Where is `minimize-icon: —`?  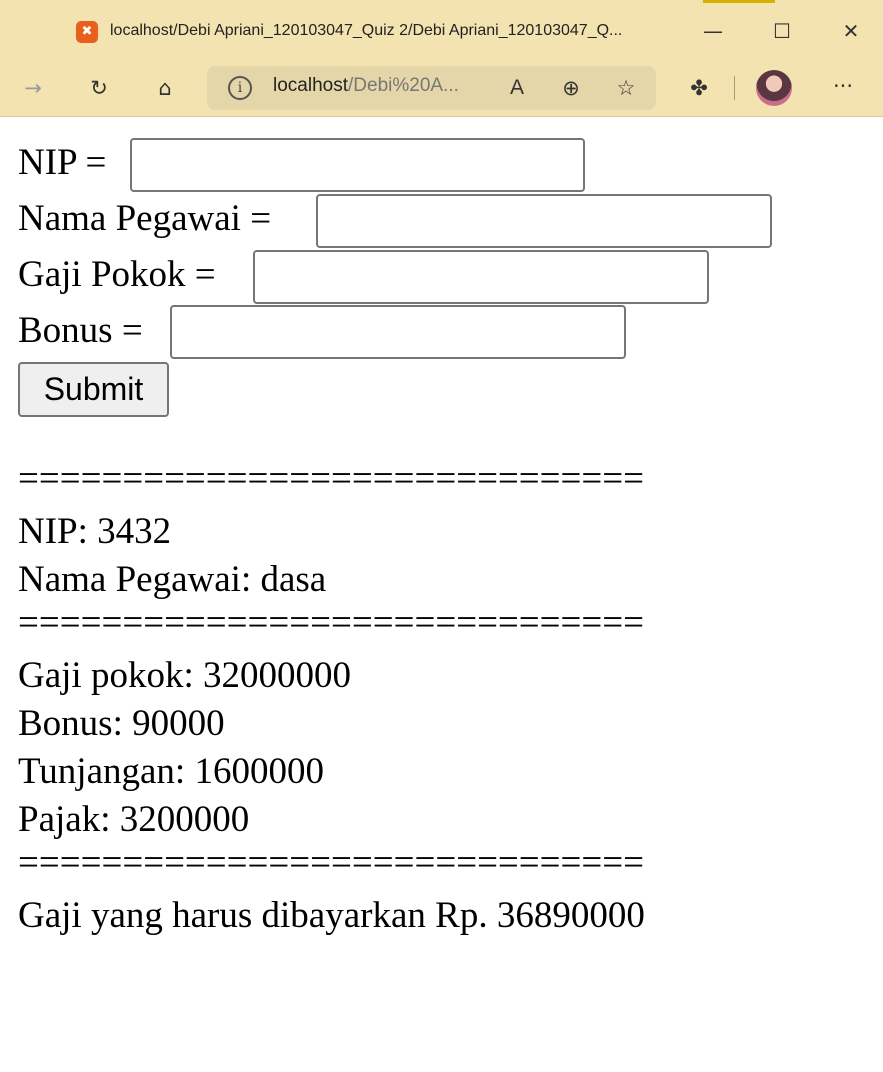
minimize-icon: — is located at coordinates (713, 31).